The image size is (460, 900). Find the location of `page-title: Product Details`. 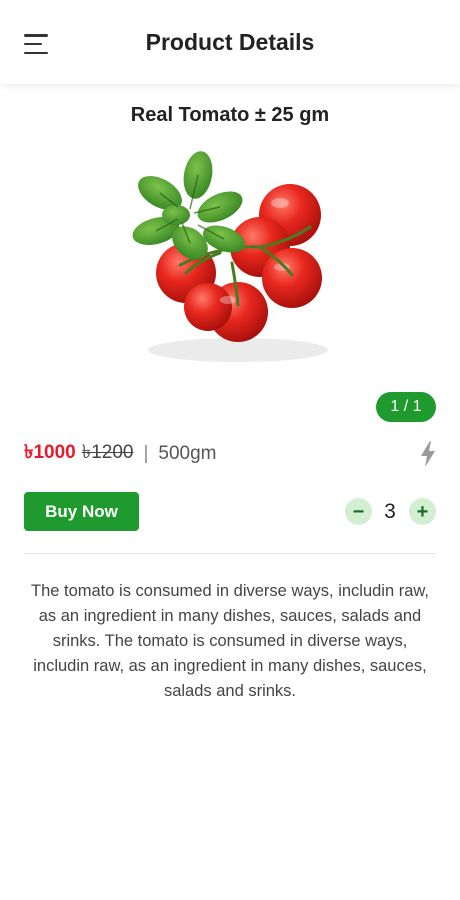

page-title: Product Details is located at coordinates (230, 41).